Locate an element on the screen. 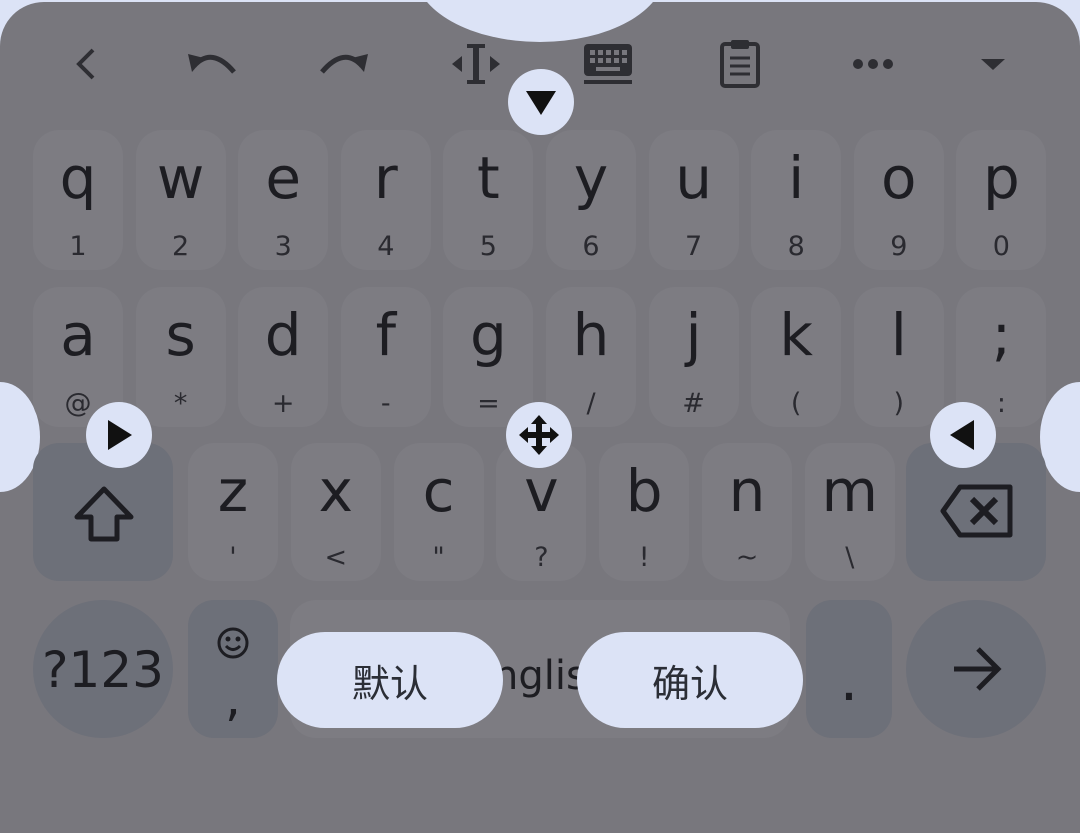 The image size is (1080, 833). key-h: h / is located at coordinates (591, 357).